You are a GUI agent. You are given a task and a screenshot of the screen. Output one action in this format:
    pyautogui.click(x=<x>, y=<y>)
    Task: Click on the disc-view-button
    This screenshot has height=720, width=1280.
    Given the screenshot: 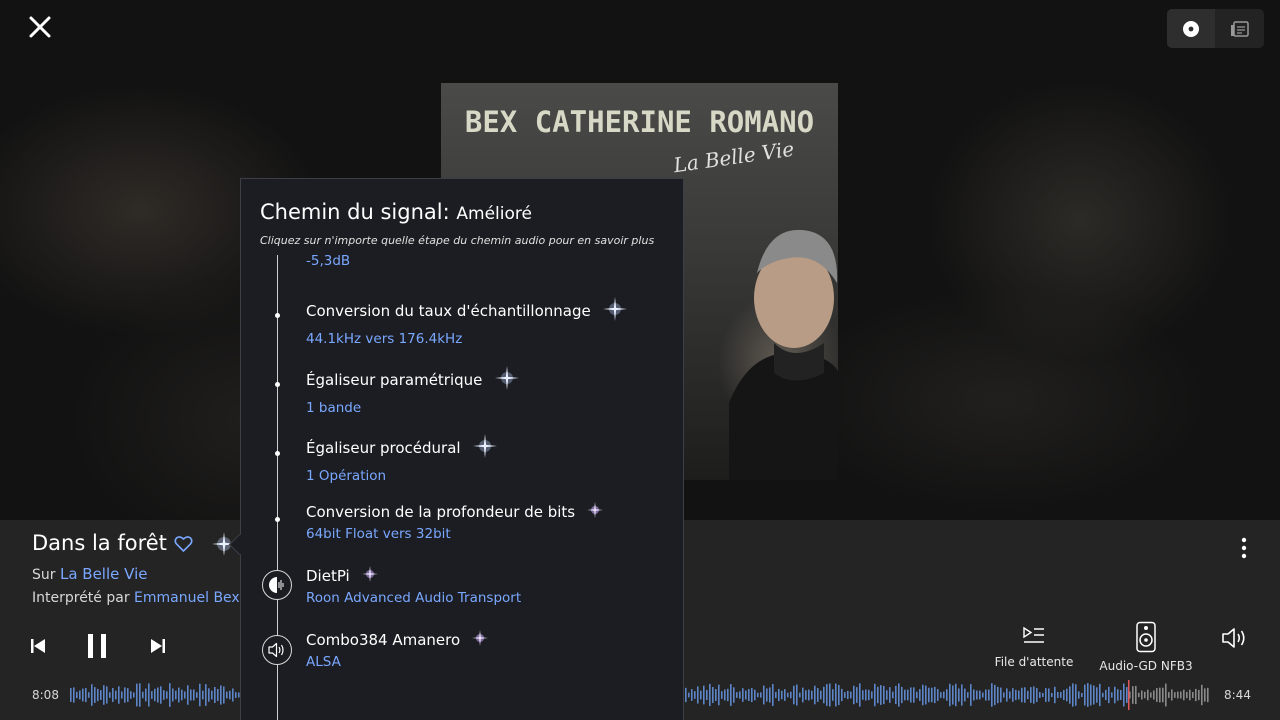 What is the action you would take?
    pyautogui.click(x=1191, y=28)
    